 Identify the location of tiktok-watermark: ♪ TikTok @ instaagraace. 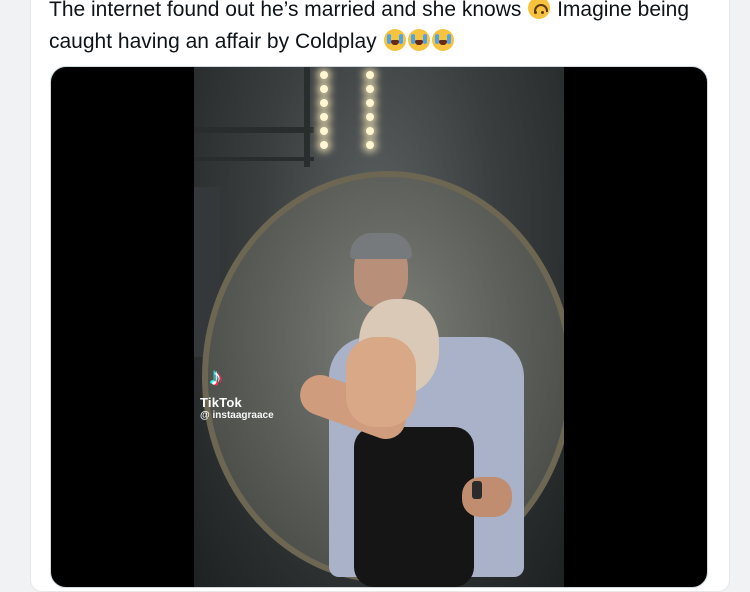
(237, 393).